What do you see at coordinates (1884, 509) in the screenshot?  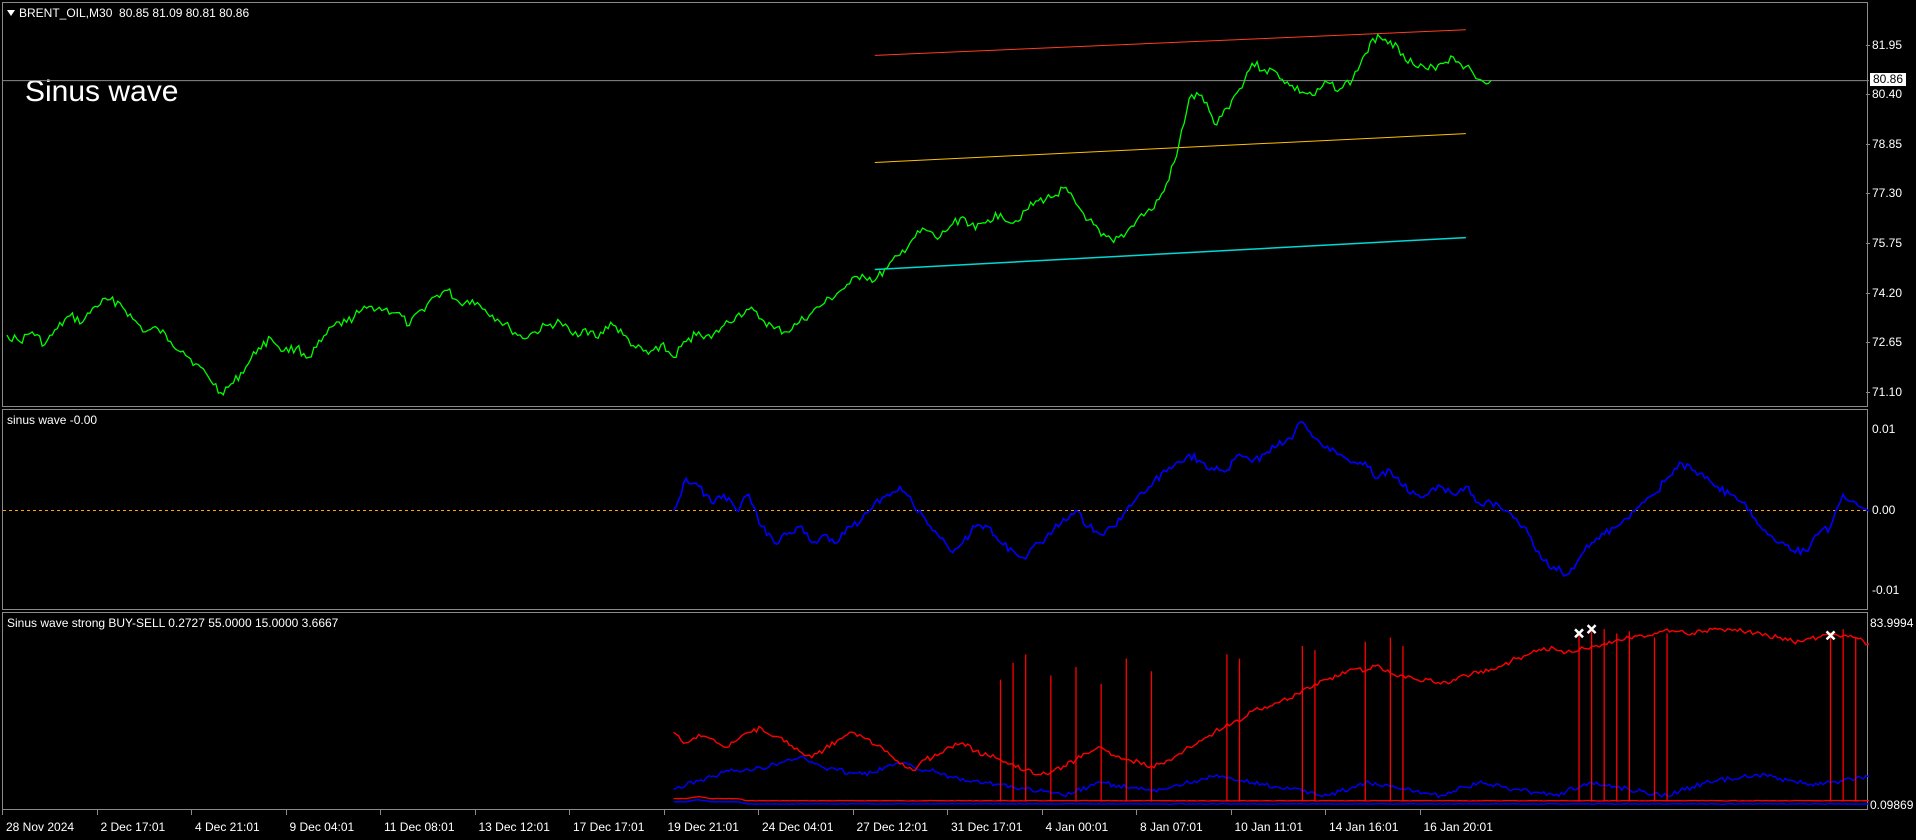 I see `sinus-tick-1: 0.00` at bounding box center [1884, 509].